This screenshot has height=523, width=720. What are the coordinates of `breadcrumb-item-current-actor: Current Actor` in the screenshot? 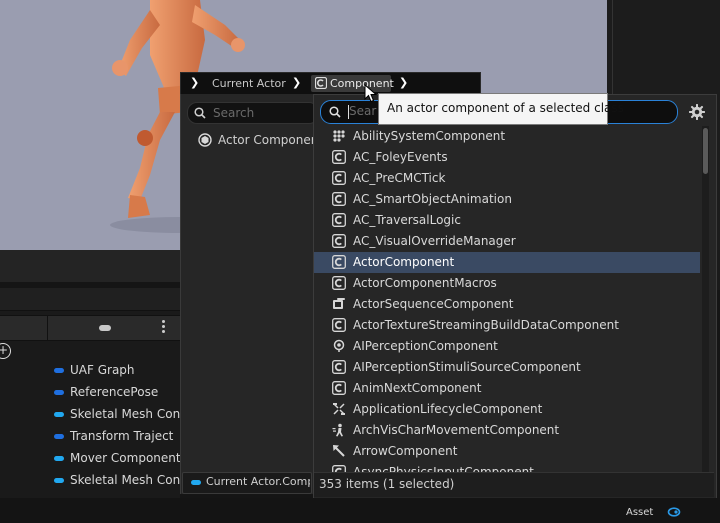 It's located at (249, 83).